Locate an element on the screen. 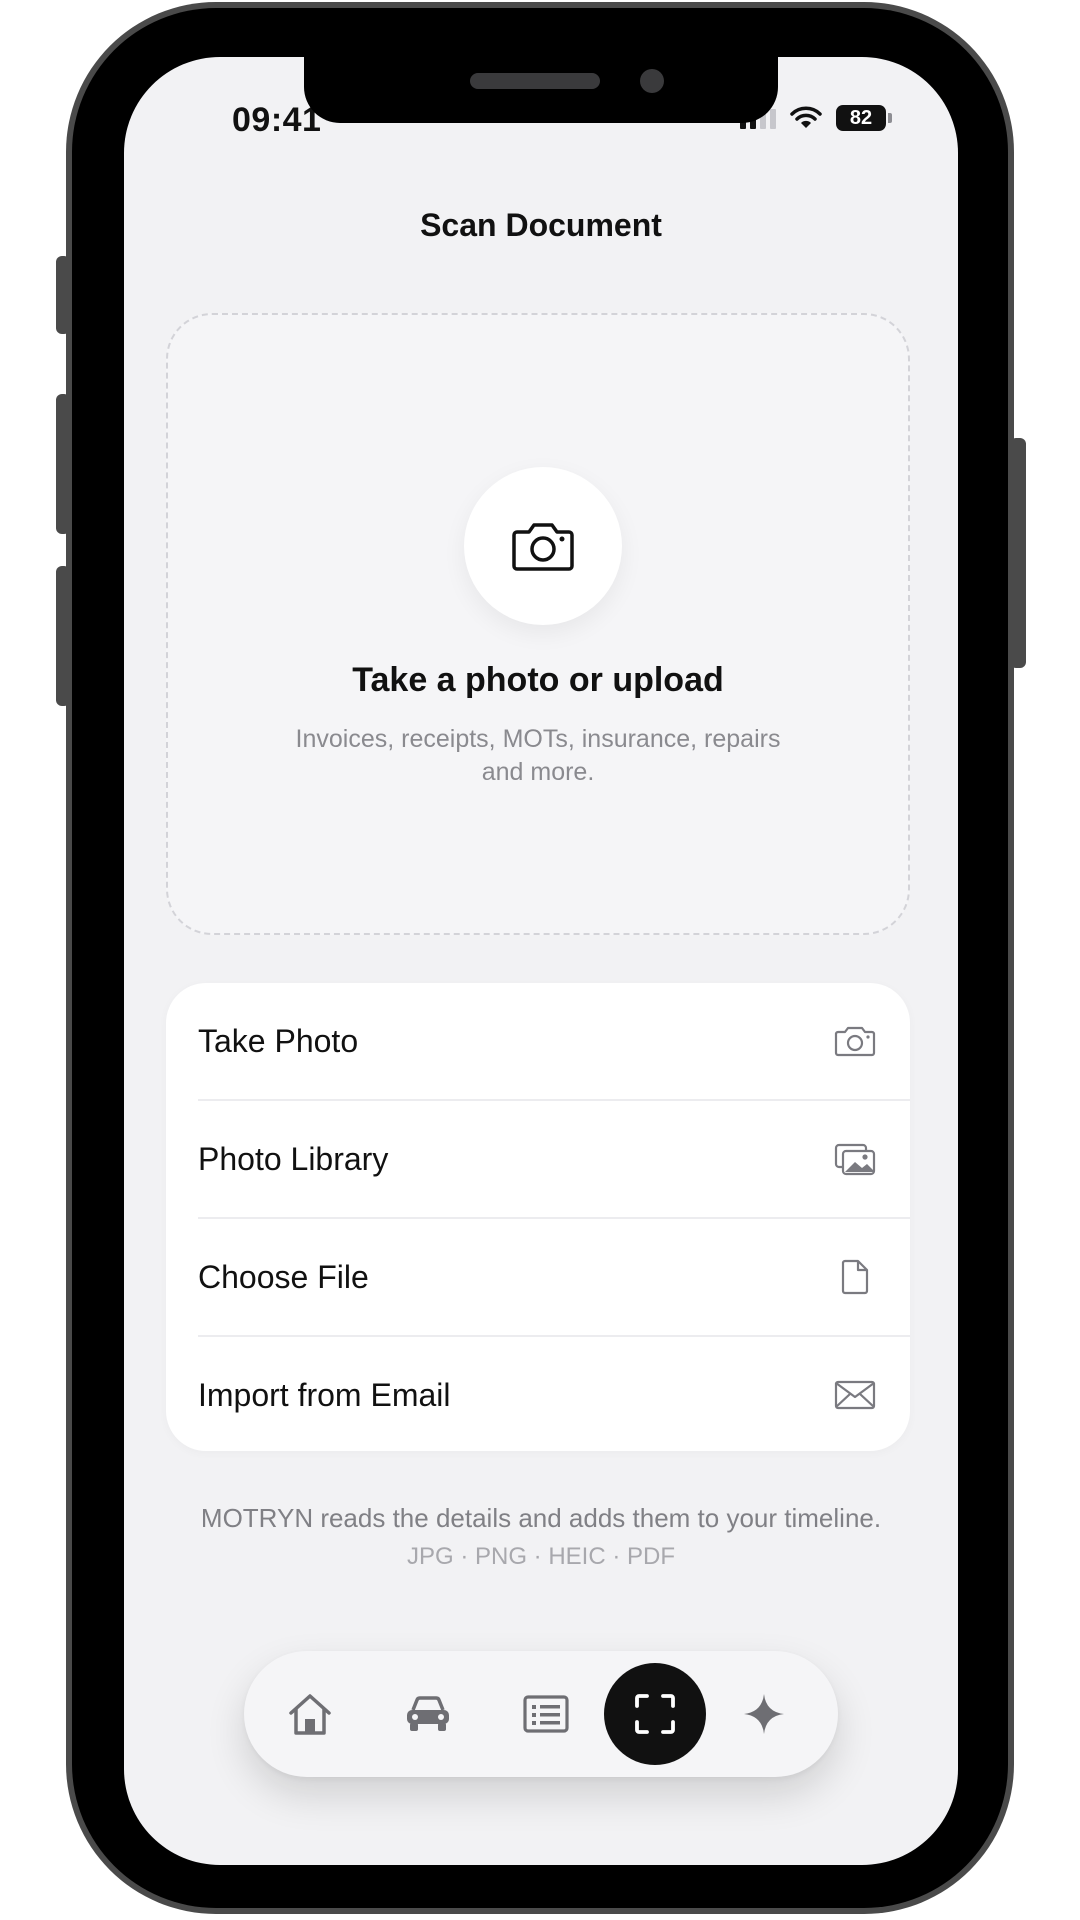 This screenshot has height=1920, width=1080. tab-timeline is located at coordinates (546, 1714).